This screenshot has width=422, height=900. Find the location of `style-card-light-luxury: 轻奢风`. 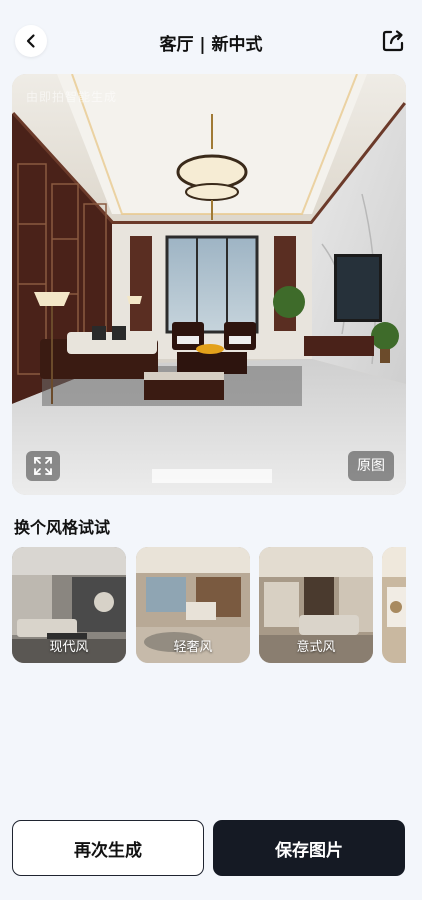

style-card-light-luxury: 轻奢风 is located at coordinates (193, 605).